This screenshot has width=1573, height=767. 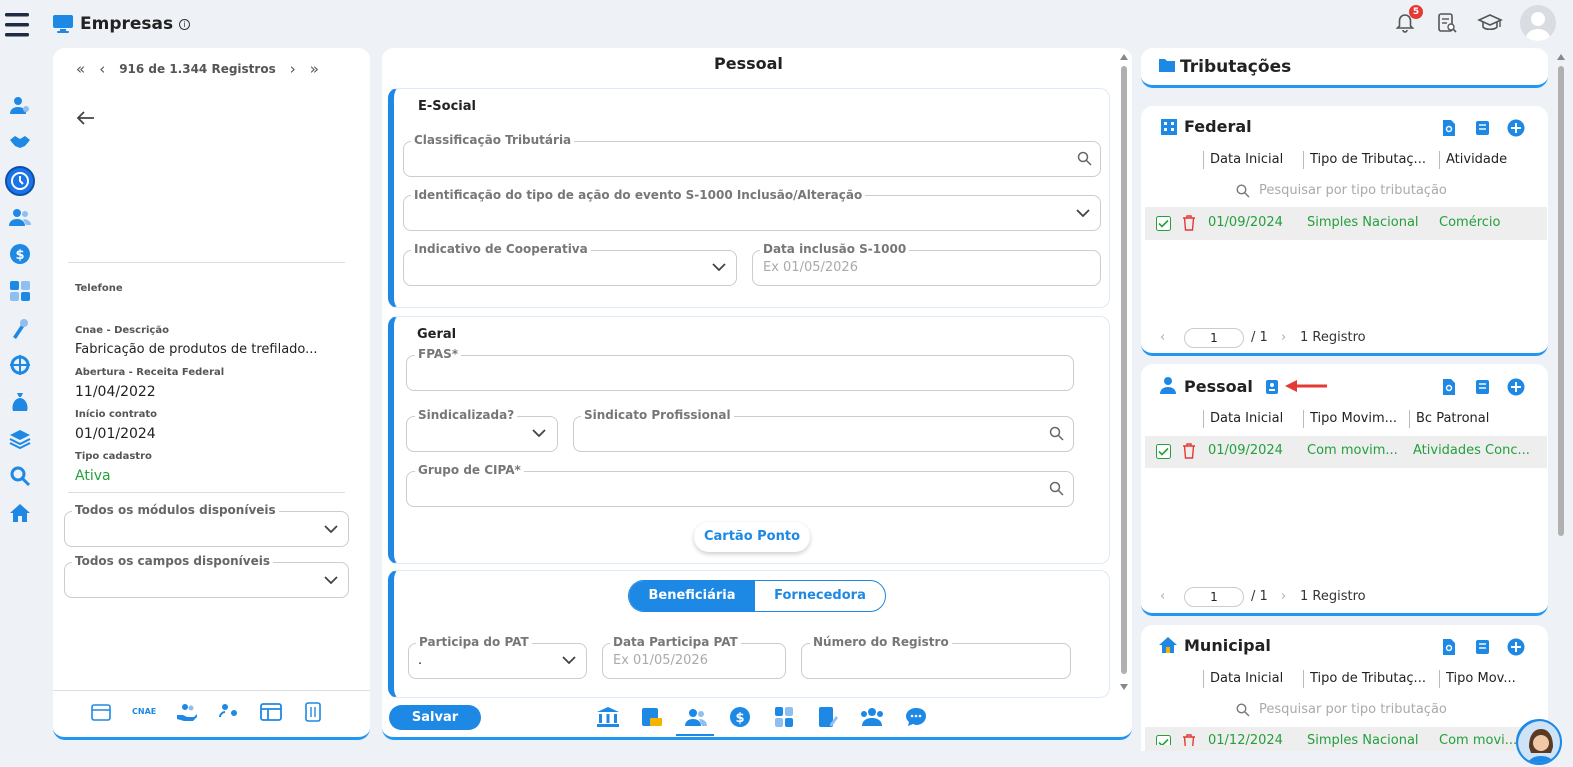 What do you see at coordinates (127, 24) in the screenshot?
I see `page-title: Empresas` at bounding box center [127, 24].